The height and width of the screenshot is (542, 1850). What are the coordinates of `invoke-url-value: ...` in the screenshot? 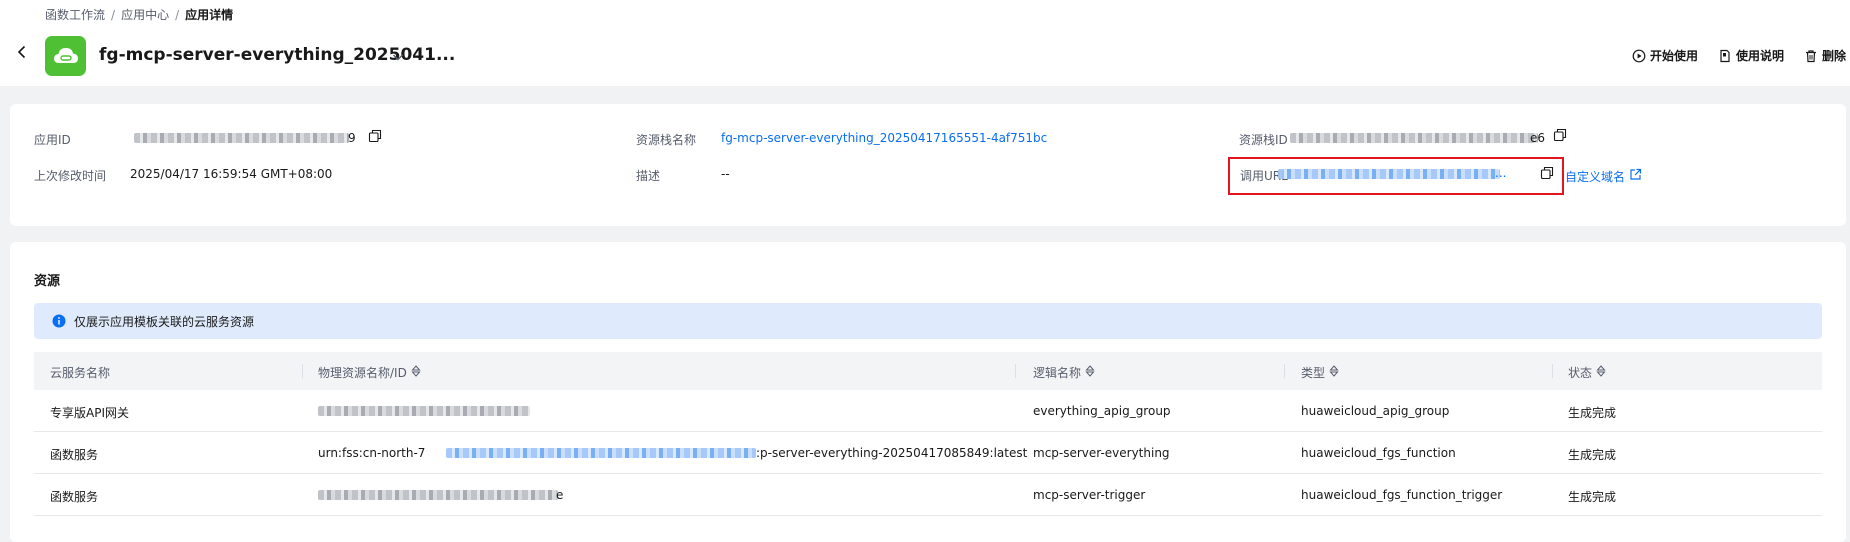 It's located at (1500, 173).